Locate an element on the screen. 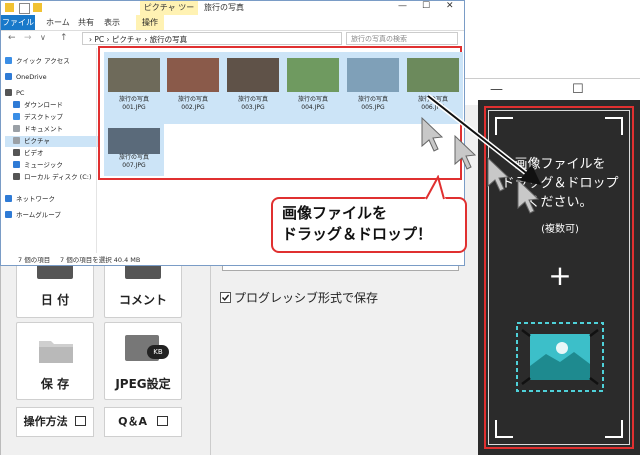 The width and height of the screenshot is (640, 455). callout-line2: ドラッグ＆ドロップ！ is located at coordinates (357, 234).